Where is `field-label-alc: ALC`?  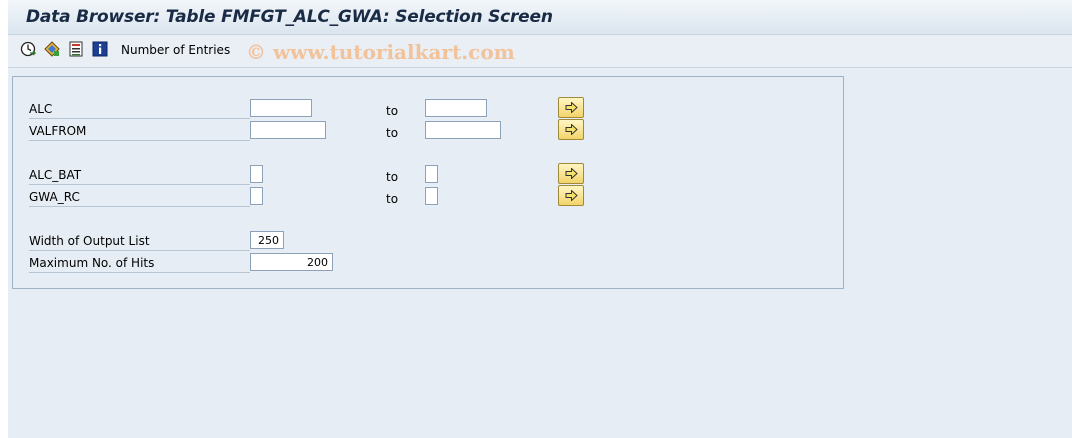
field-label-alc: ALC is located at coordinates (139, 110).